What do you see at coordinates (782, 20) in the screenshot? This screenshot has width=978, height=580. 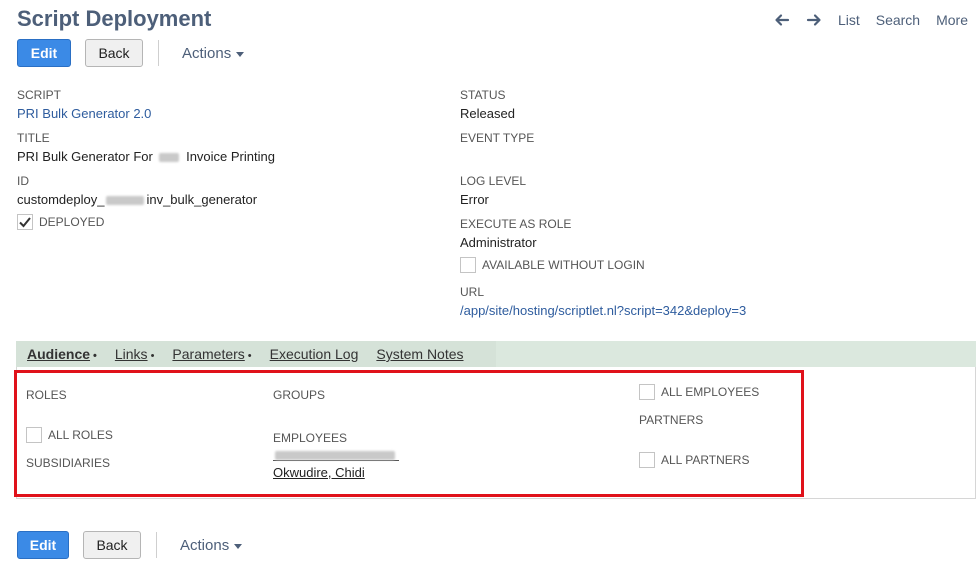 I see `arrow-left-icon` at bounding box center [782, 20].